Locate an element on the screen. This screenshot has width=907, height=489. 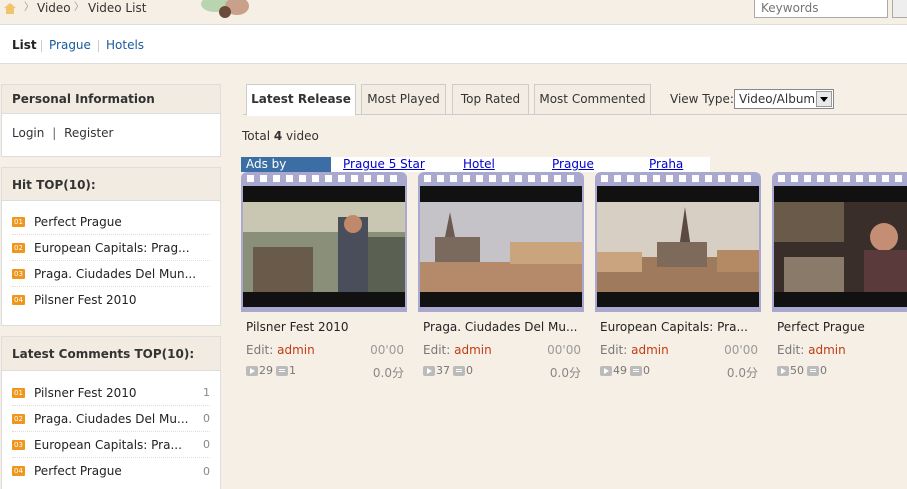
play-count: 29 is located at coordinates (266, 370).